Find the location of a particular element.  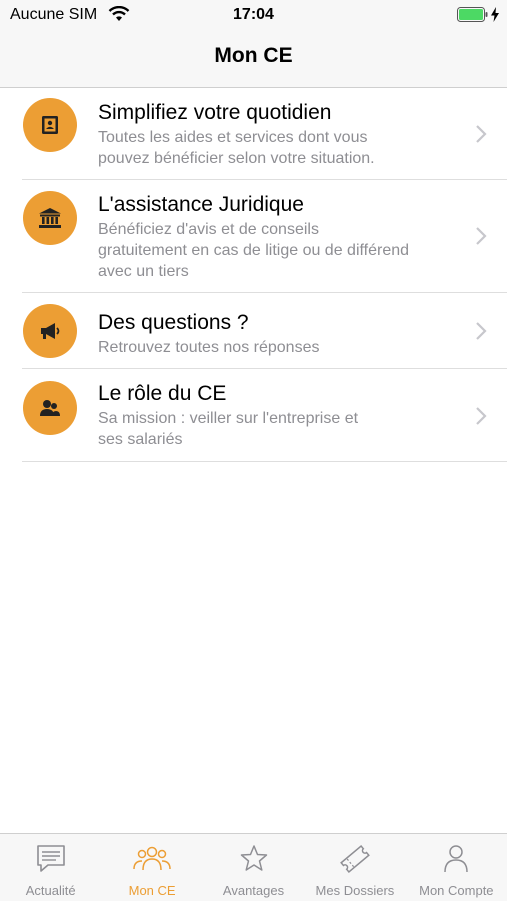

message-icon is located at coordinates (50, 858).